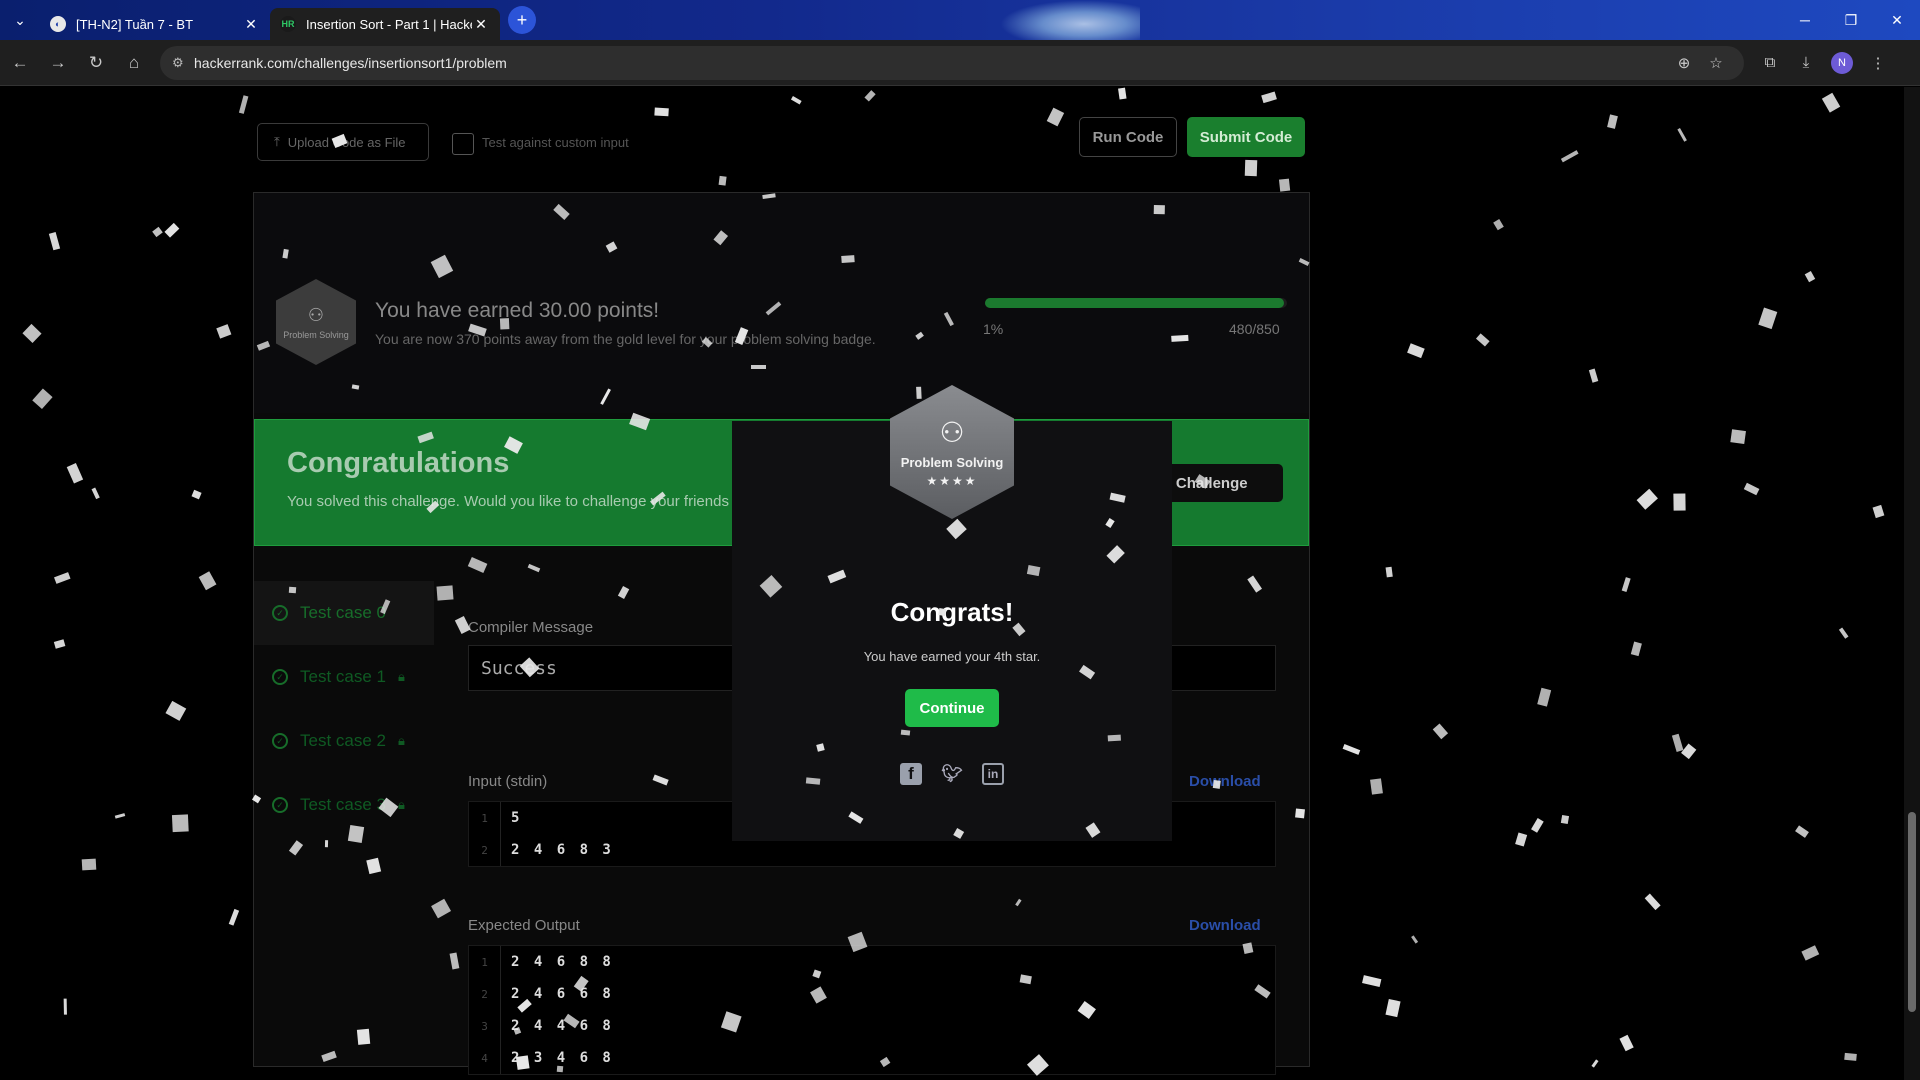  What do you see at coordinates (1878, 63) in the screenshot?
I see `menu-icon: ⋮` at bounding box center [1878, 63].